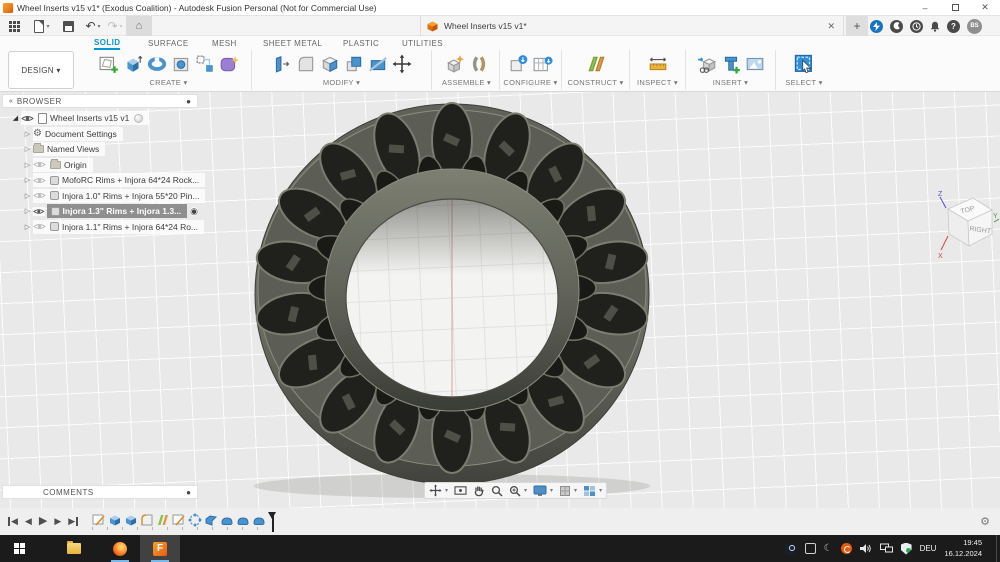 This screenshot has height=562, width=1000. I want to click on grid-and-snaps-button: ▾, so click(568, 491).